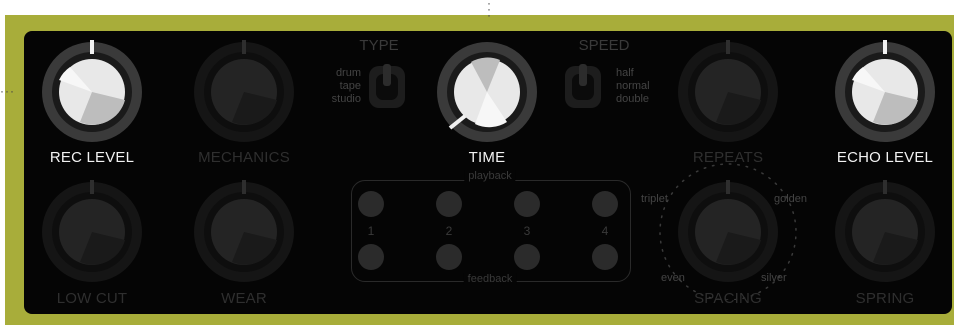  What do you see at coordinates (244, 298) in the screenshot?
I see `wear-label: WEAR` at bounding box center [244, 298].